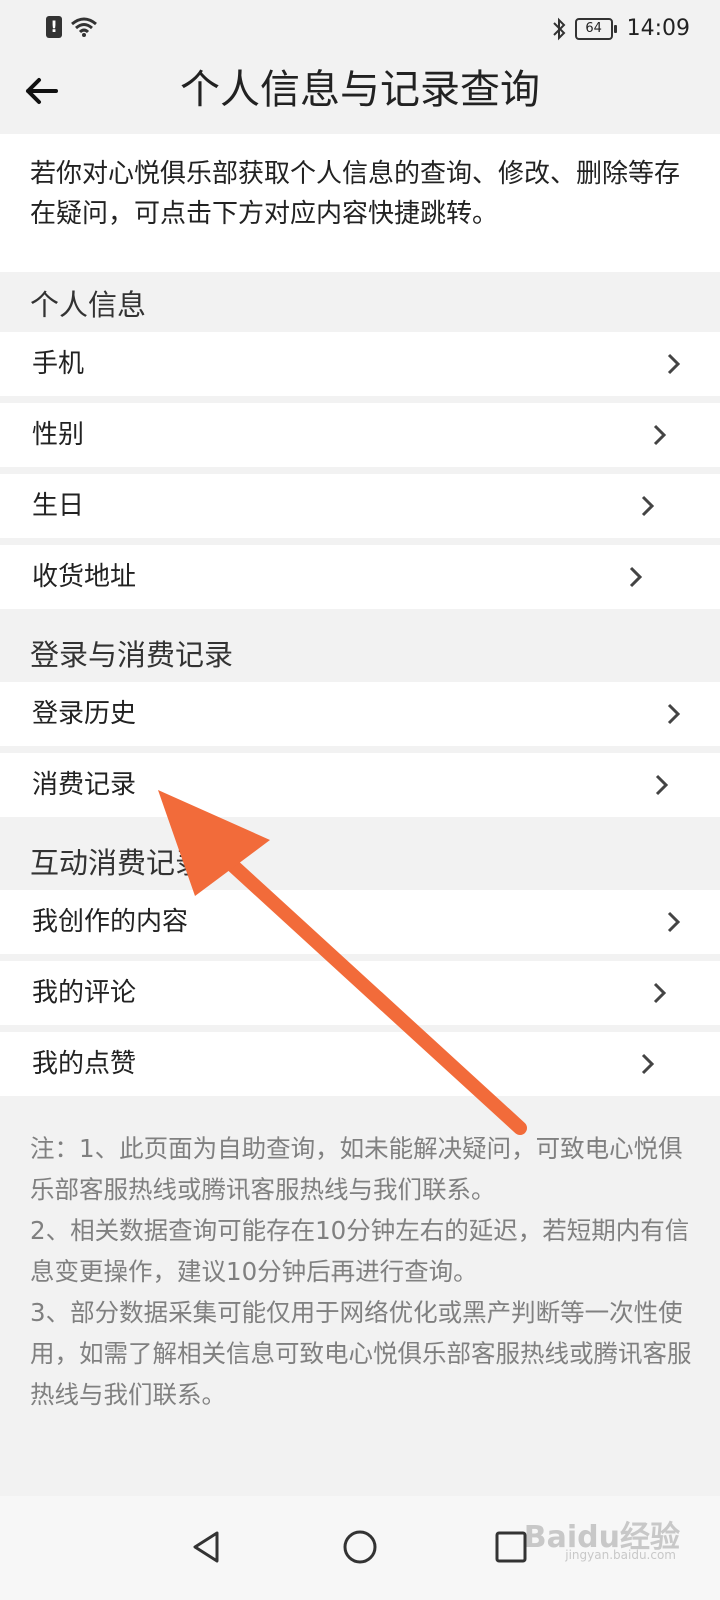 This screenshot has width=720, height=1600. Describe the element at coordinates (58, 435) in the screenshot. I see `list-item-label: 性别` at that location.